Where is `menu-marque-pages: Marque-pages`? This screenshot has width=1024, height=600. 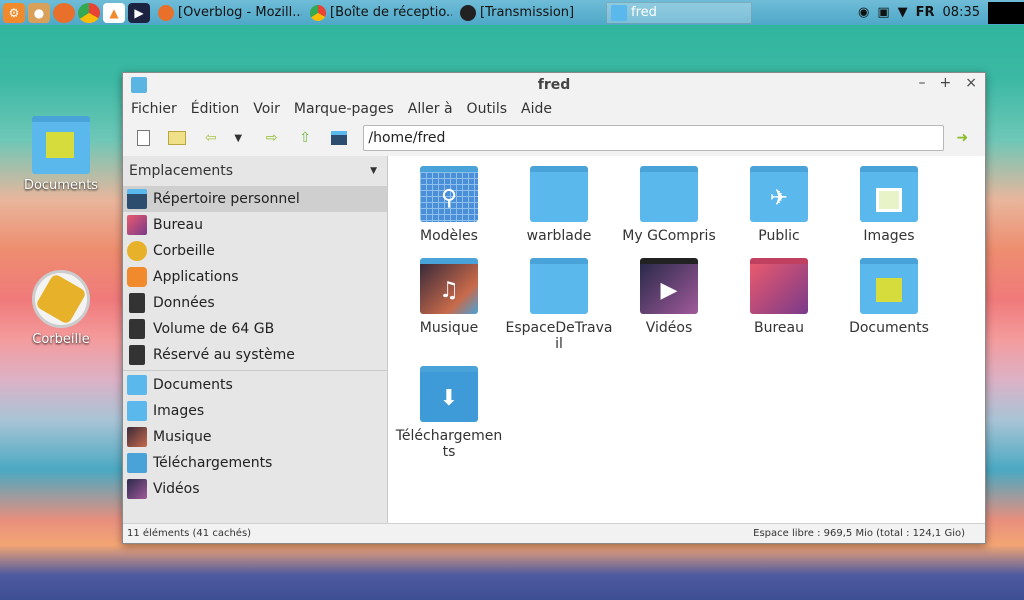 menu-marque-pages: Marque-pages is located at coordinates (344, 109).